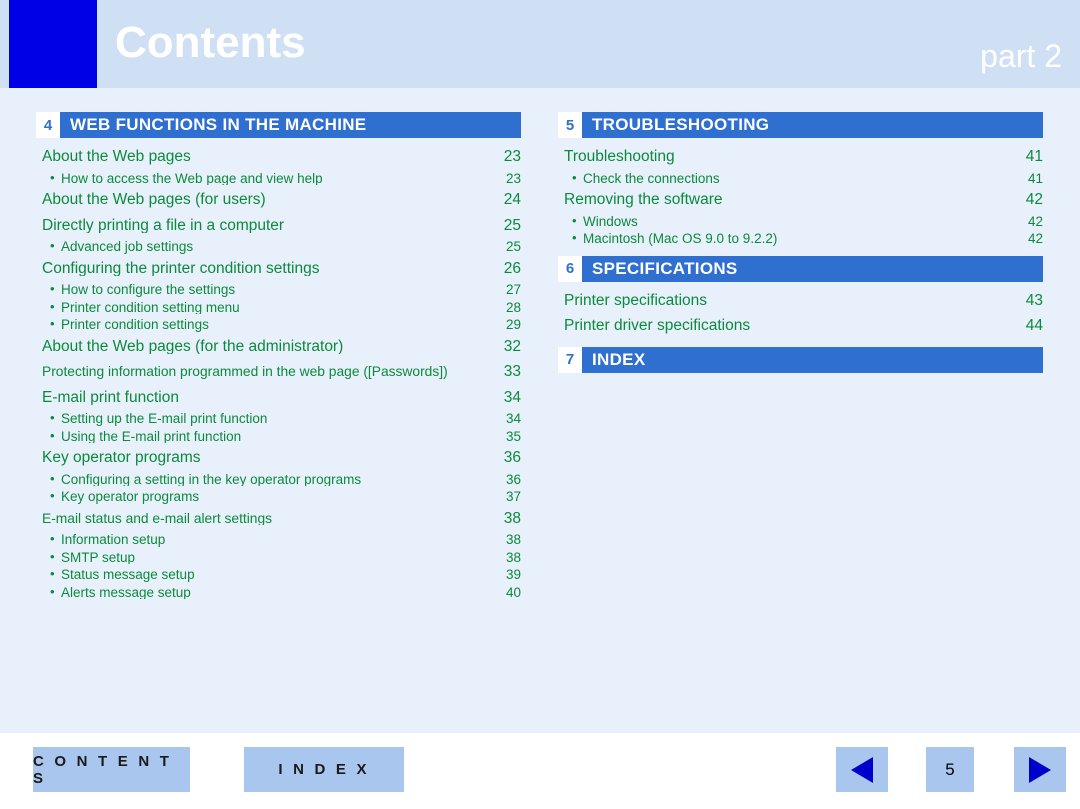  What do you see at coordinates (270, 593) in the screenshot?
I see `toc-entry-label: Alerts message setup` at bounding box center [270, 593].